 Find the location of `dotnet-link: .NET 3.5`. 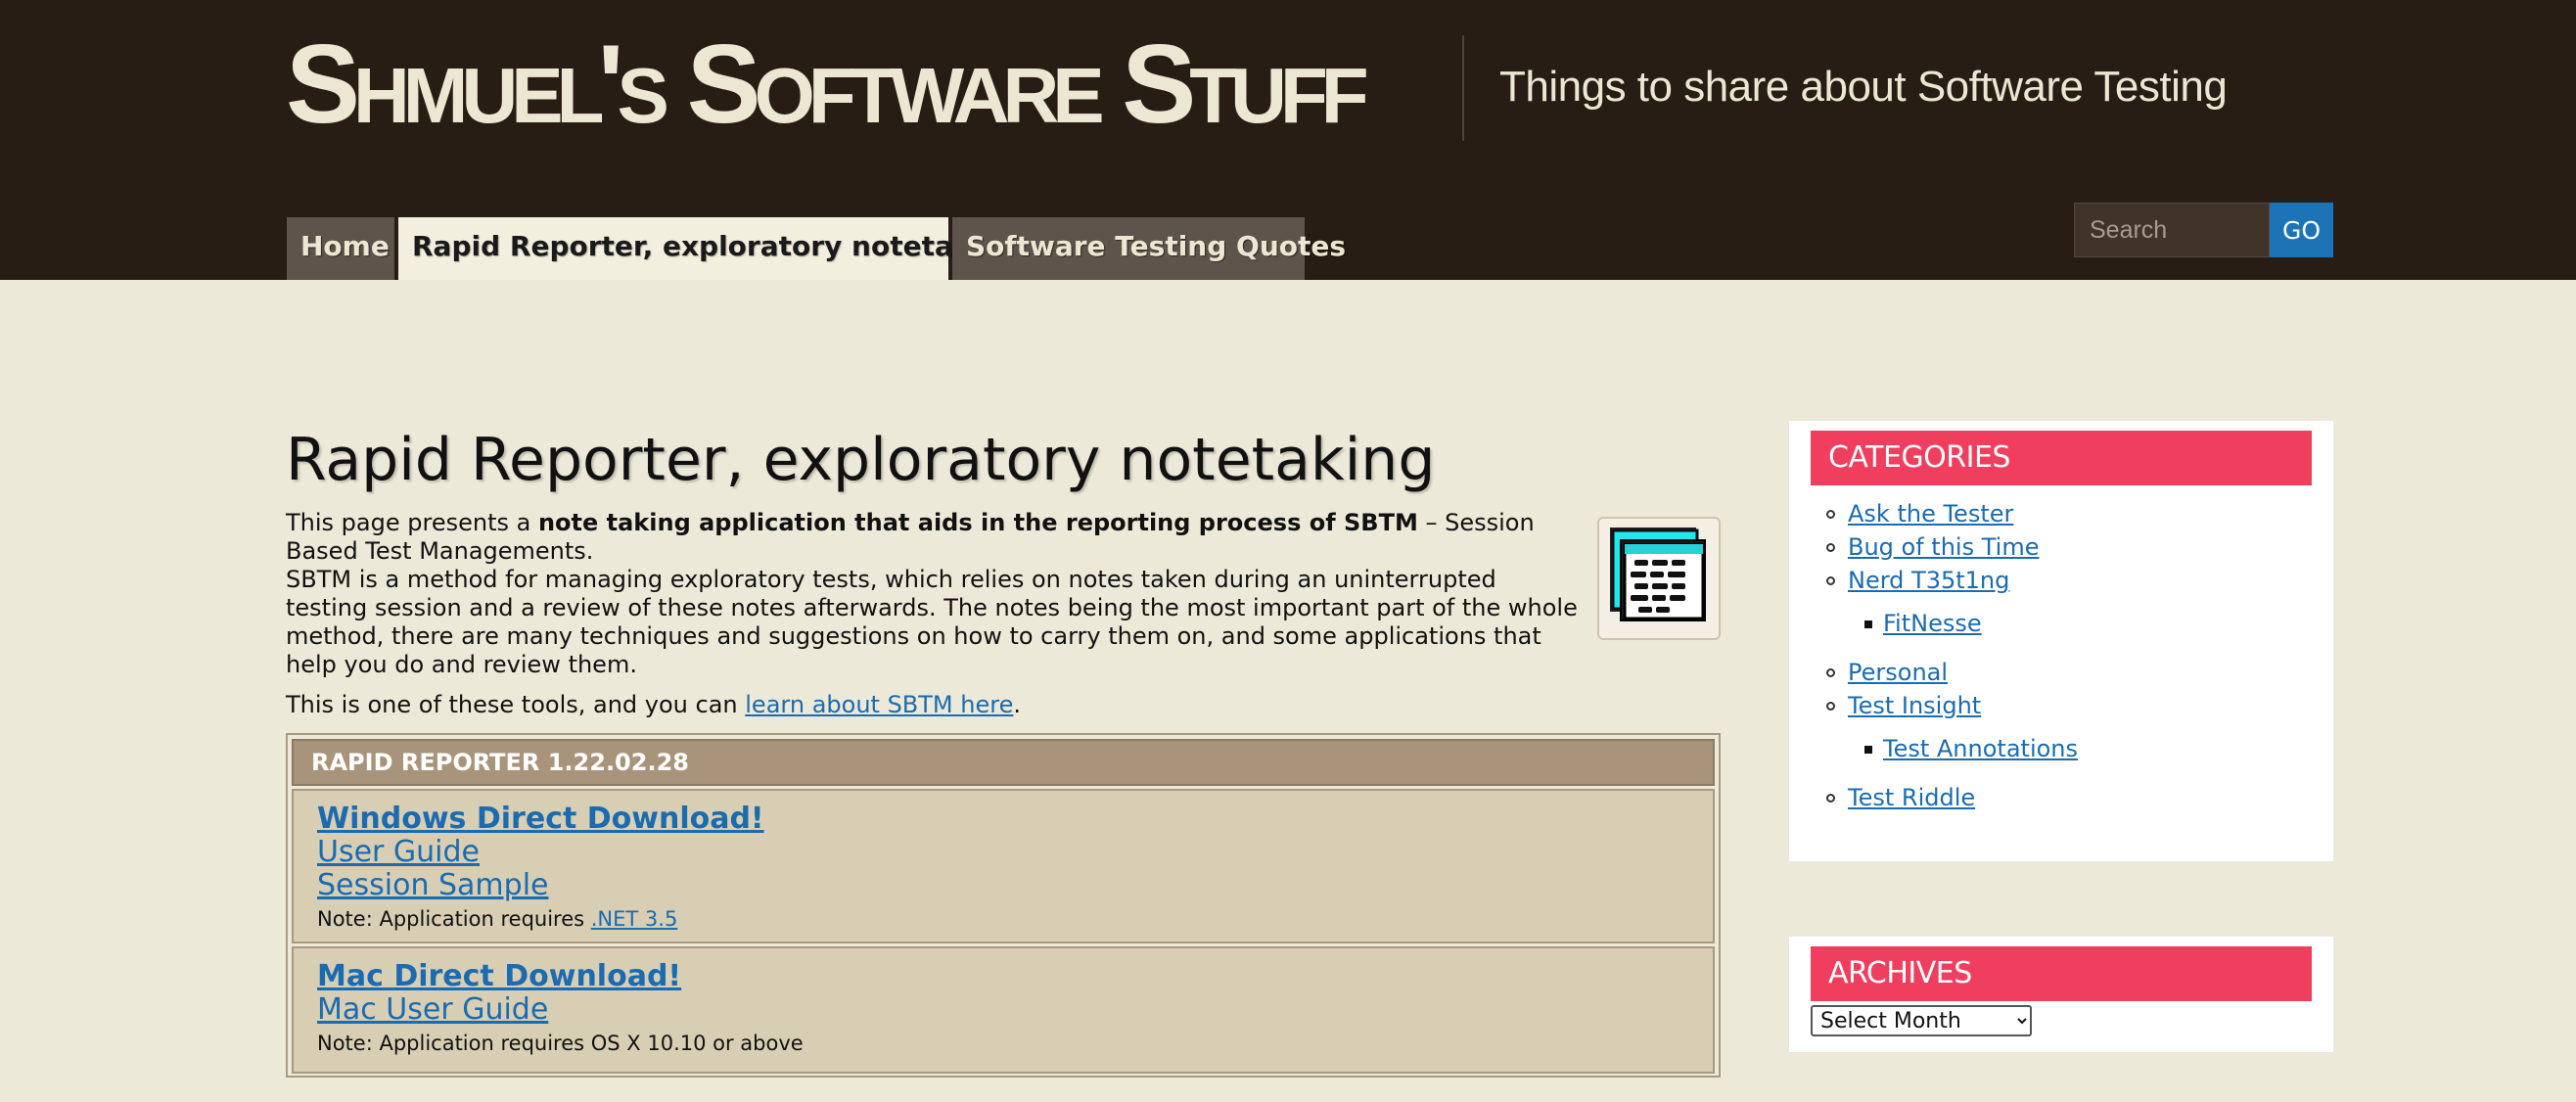

dotnet-link: .NET 3.5 is located at coordinates (634, 919).